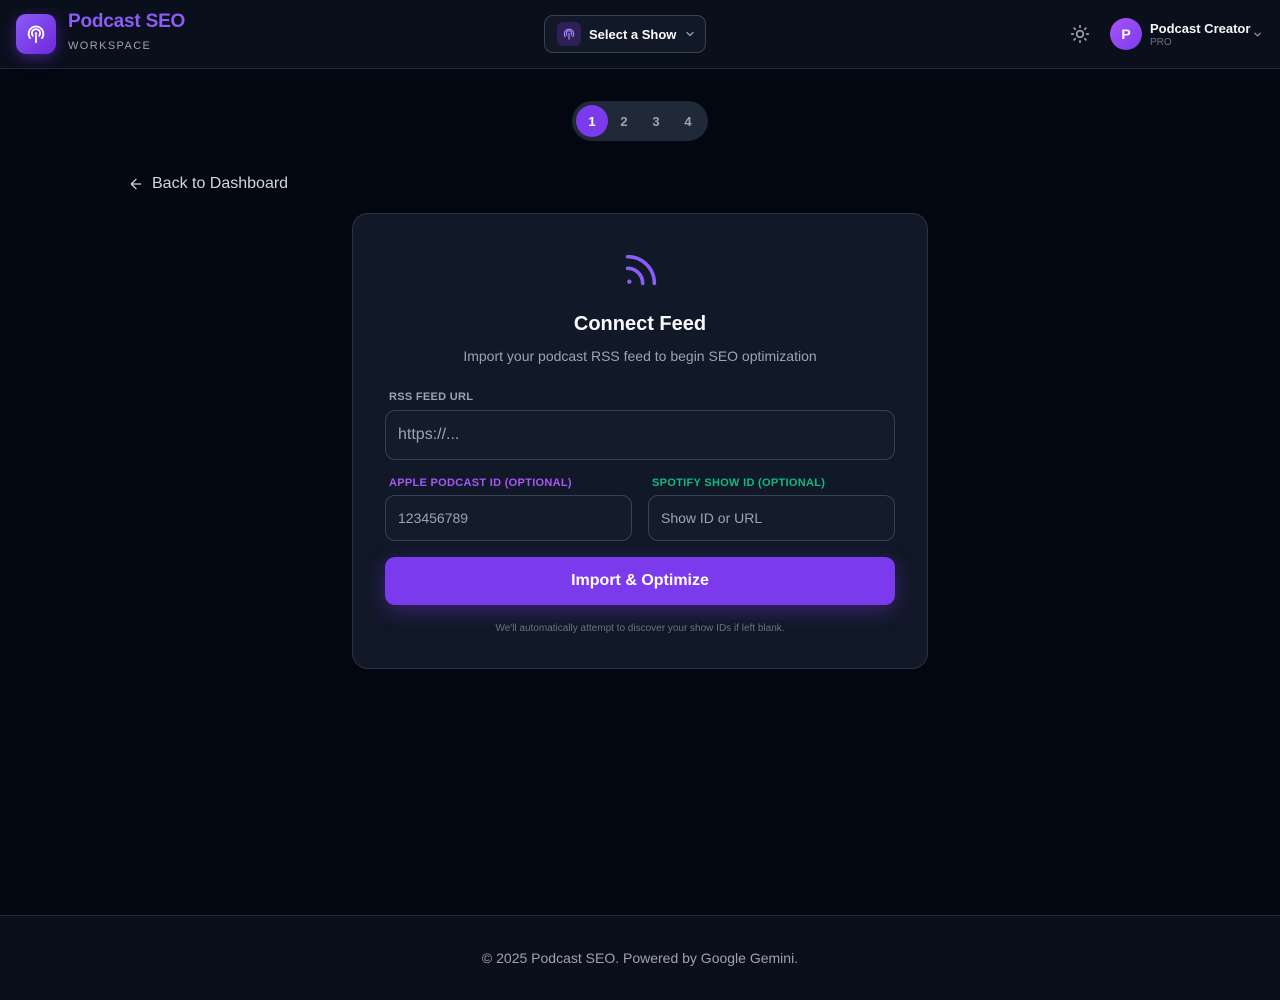  I want to click on step-4: 4, so click(688, 121).